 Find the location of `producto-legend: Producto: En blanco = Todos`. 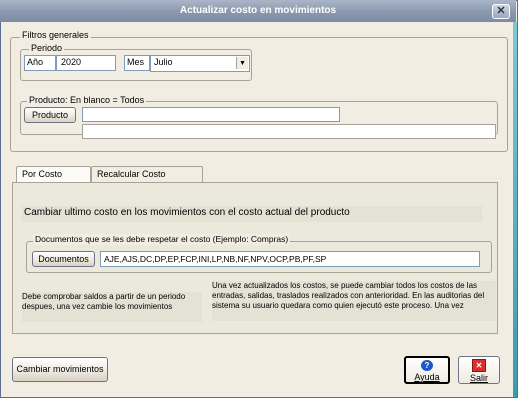

producto-legend: Producto: En blanco = Todos is located at coordinates (87, 100).